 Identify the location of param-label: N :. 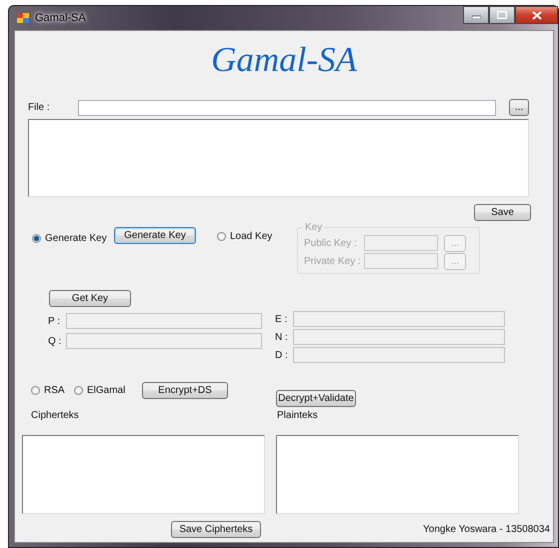
(282, 337).